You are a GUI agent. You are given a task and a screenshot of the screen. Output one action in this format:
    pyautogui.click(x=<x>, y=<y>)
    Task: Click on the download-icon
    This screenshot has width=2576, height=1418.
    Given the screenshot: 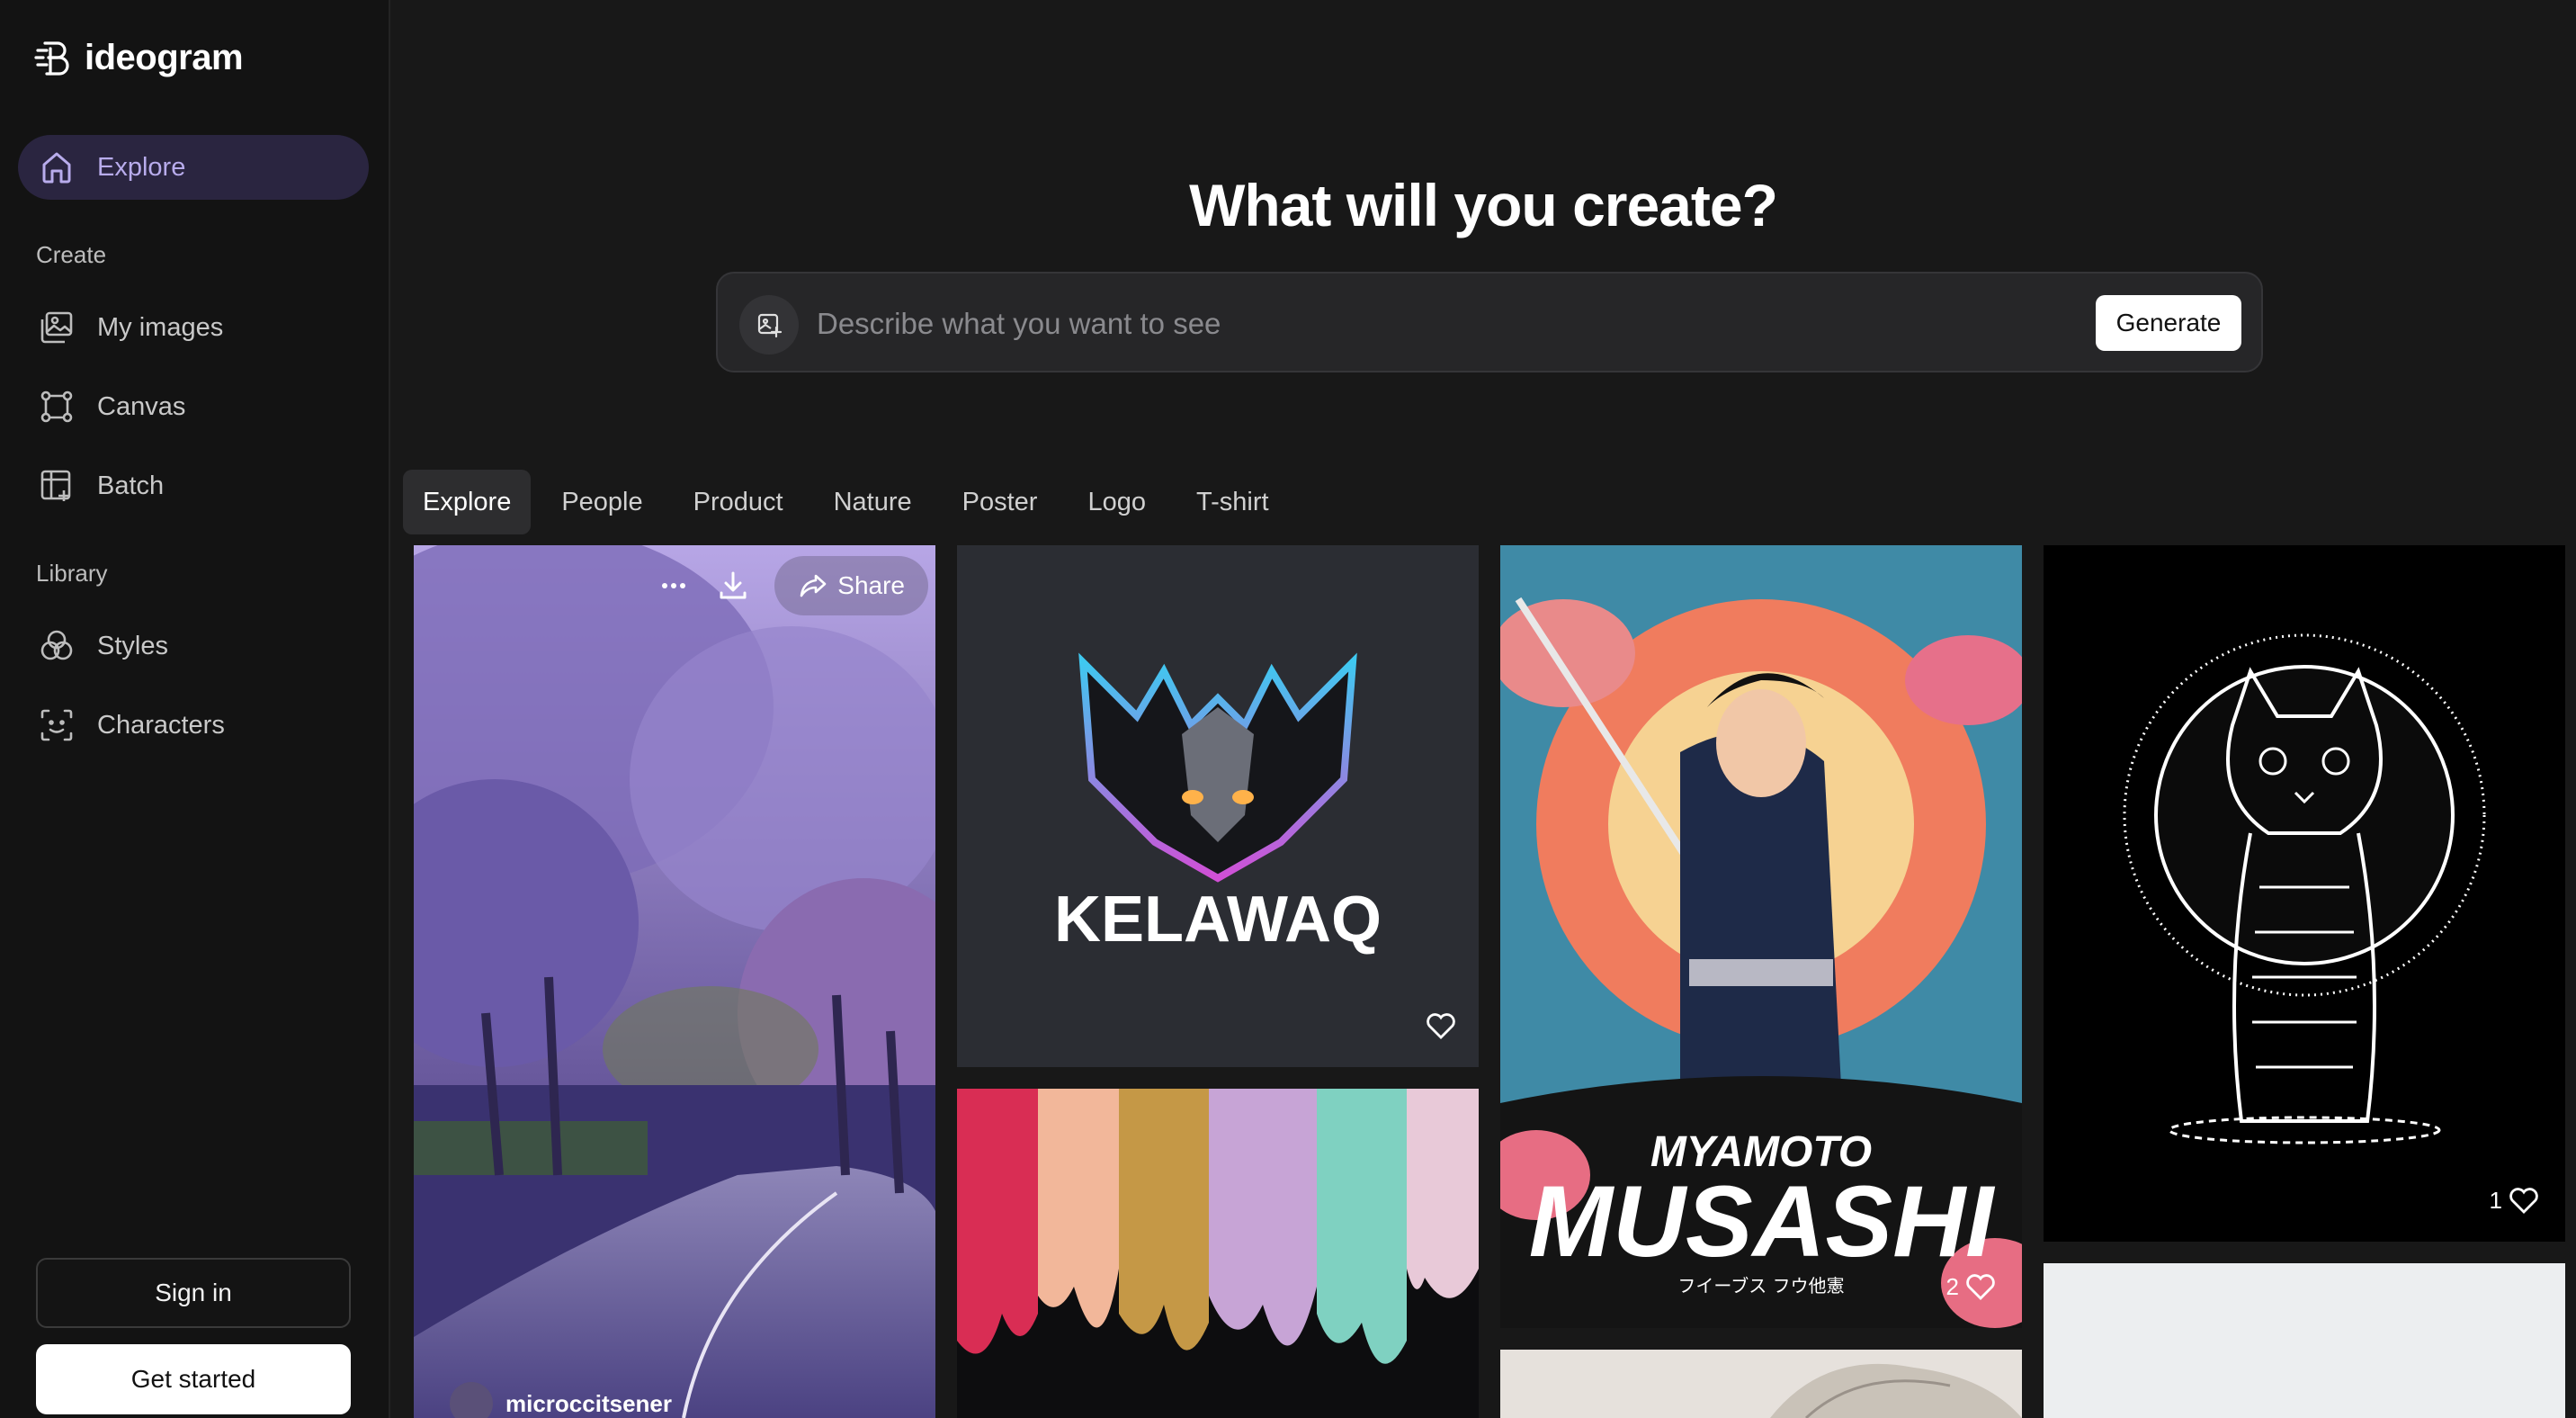 What is the action you would take?
    pyautogui.click(x=733, y=586)
    